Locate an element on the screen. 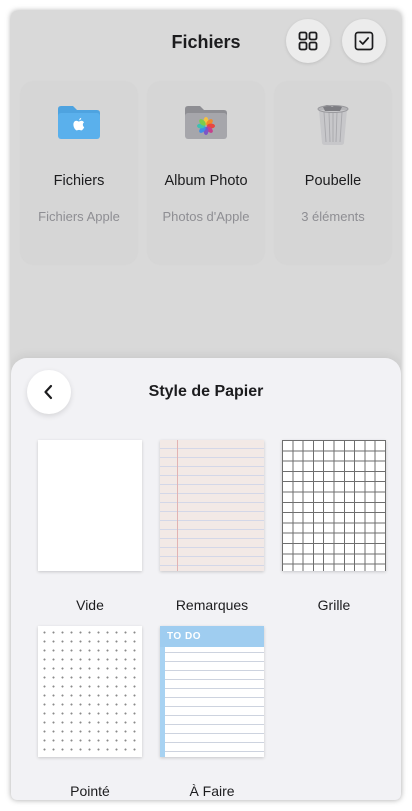 The height and width of the screenshot is (811, 412). checkbox-icon is located at coordinates (364, 41).